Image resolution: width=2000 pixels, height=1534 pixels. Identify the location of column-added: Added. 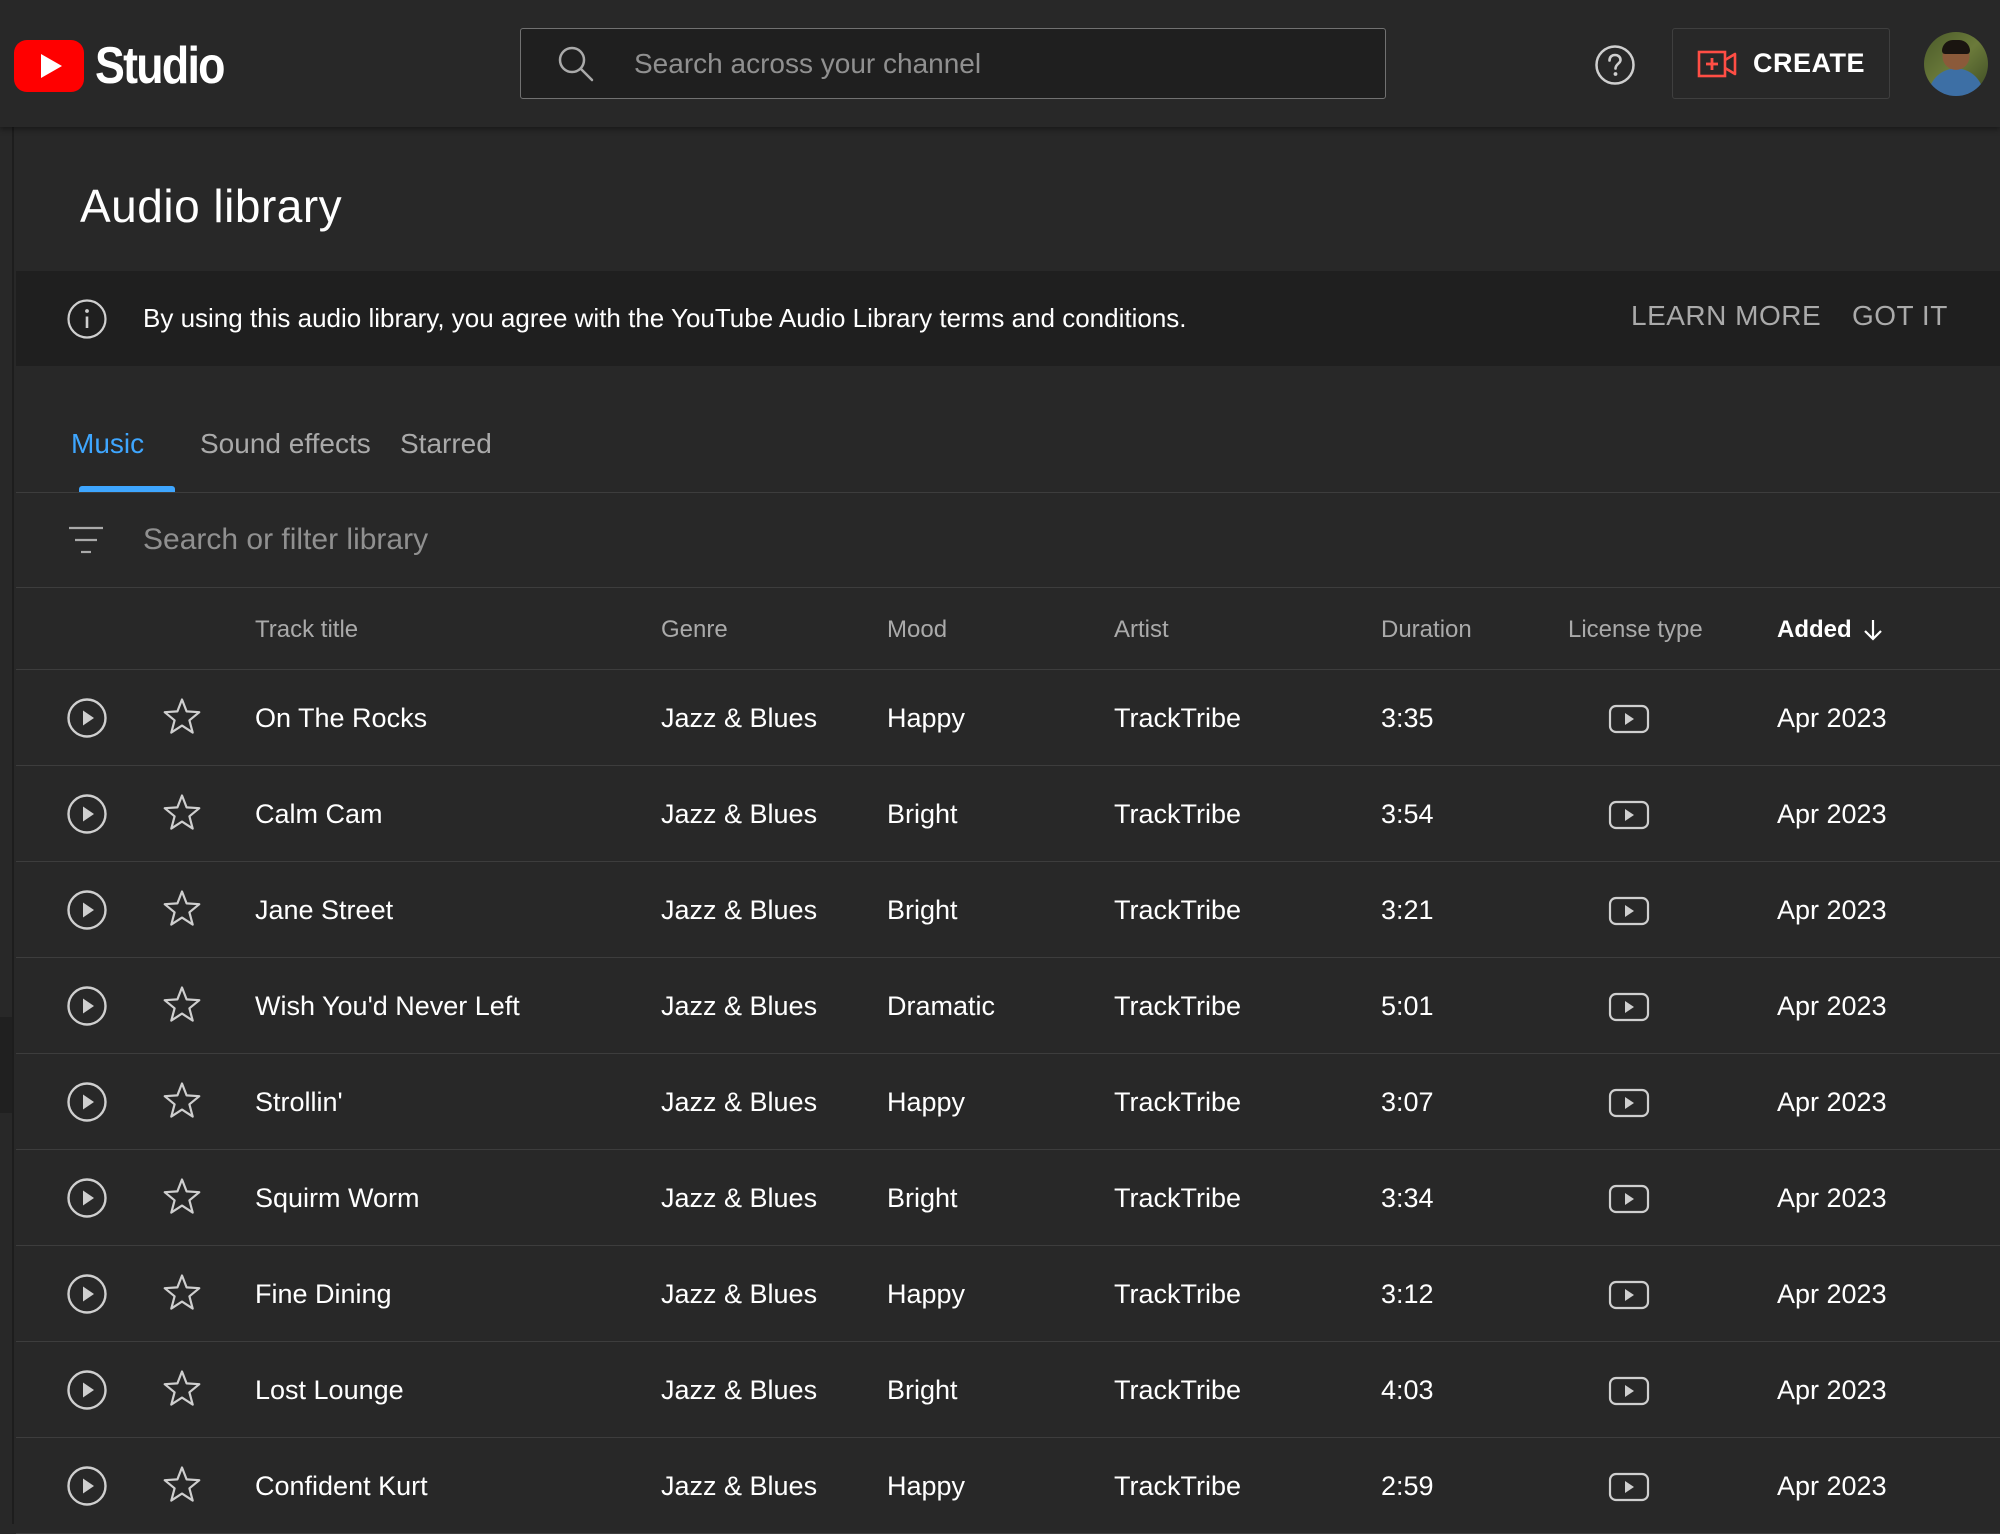
(1830, 630).